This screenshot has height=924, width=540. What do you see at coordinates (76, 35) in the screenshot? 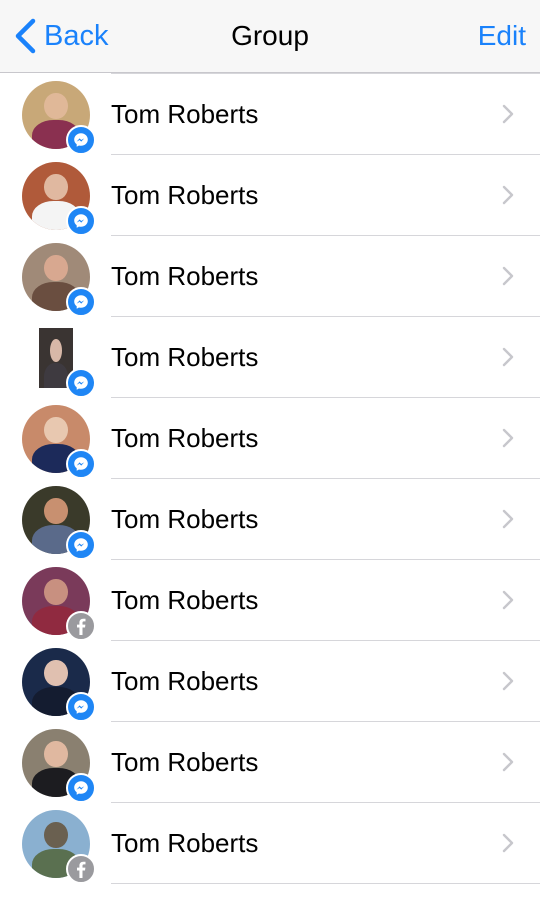
I see `back-button-label: Back` at bounding box center [76, 35].